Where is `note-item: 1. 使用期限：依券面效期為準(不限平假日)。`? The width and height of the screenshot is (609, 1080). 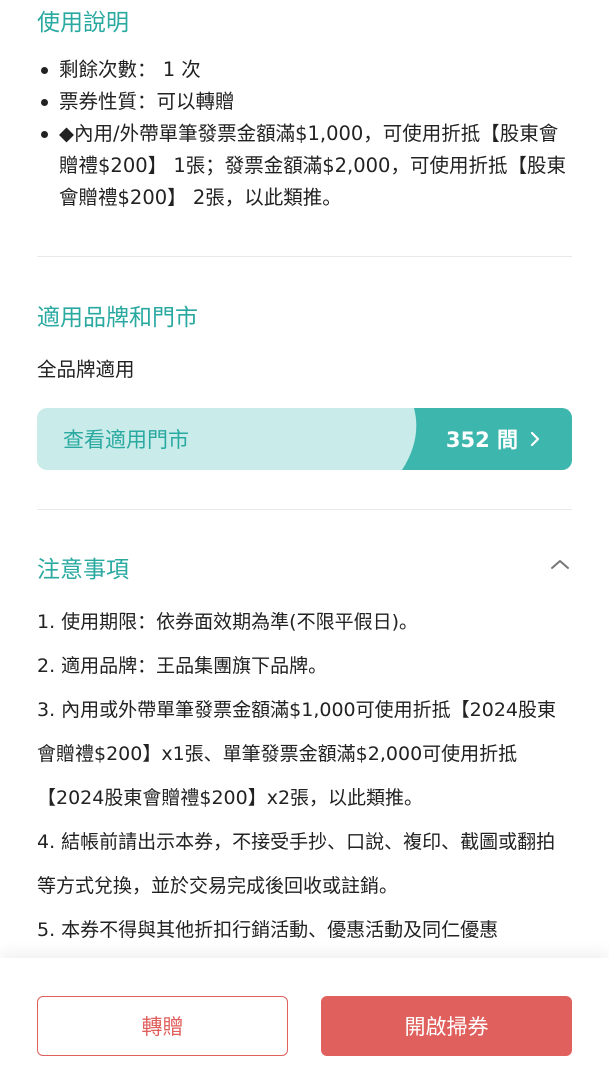 note-item: 1. 使用期限：依券面效期為準(不限平假日)。 is located at coordinates (227, 622).